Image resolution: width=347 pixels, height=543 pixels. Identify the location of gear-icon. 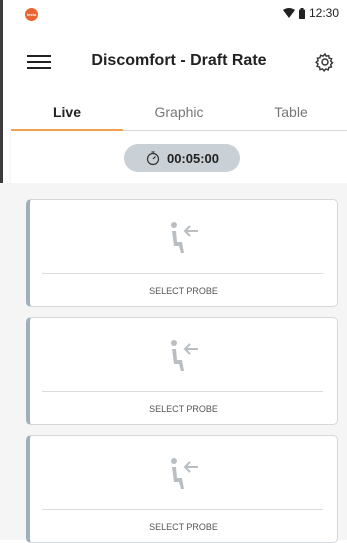
(324, 62).